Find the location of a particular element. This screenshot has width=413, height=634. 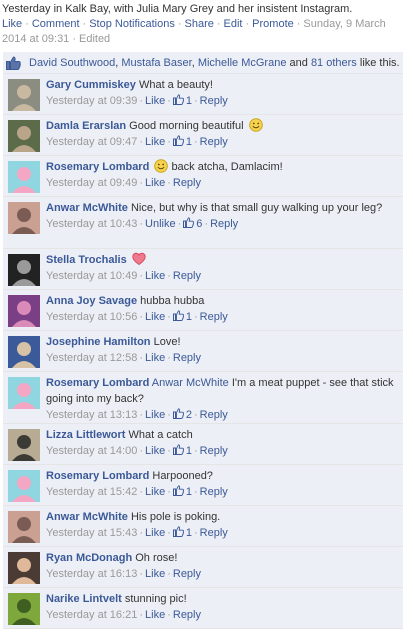

comment-author: Narike Lintvelt is located at coordinates (84, 599).